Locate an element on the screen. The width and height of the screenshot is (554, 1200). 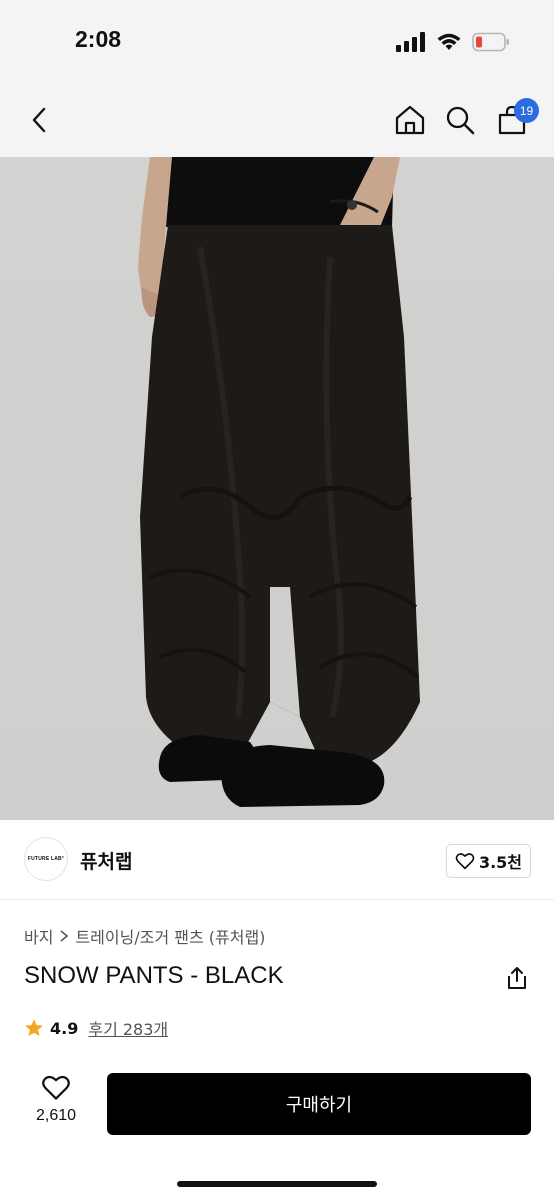
battery-icon is located at coordinates (490, 42).